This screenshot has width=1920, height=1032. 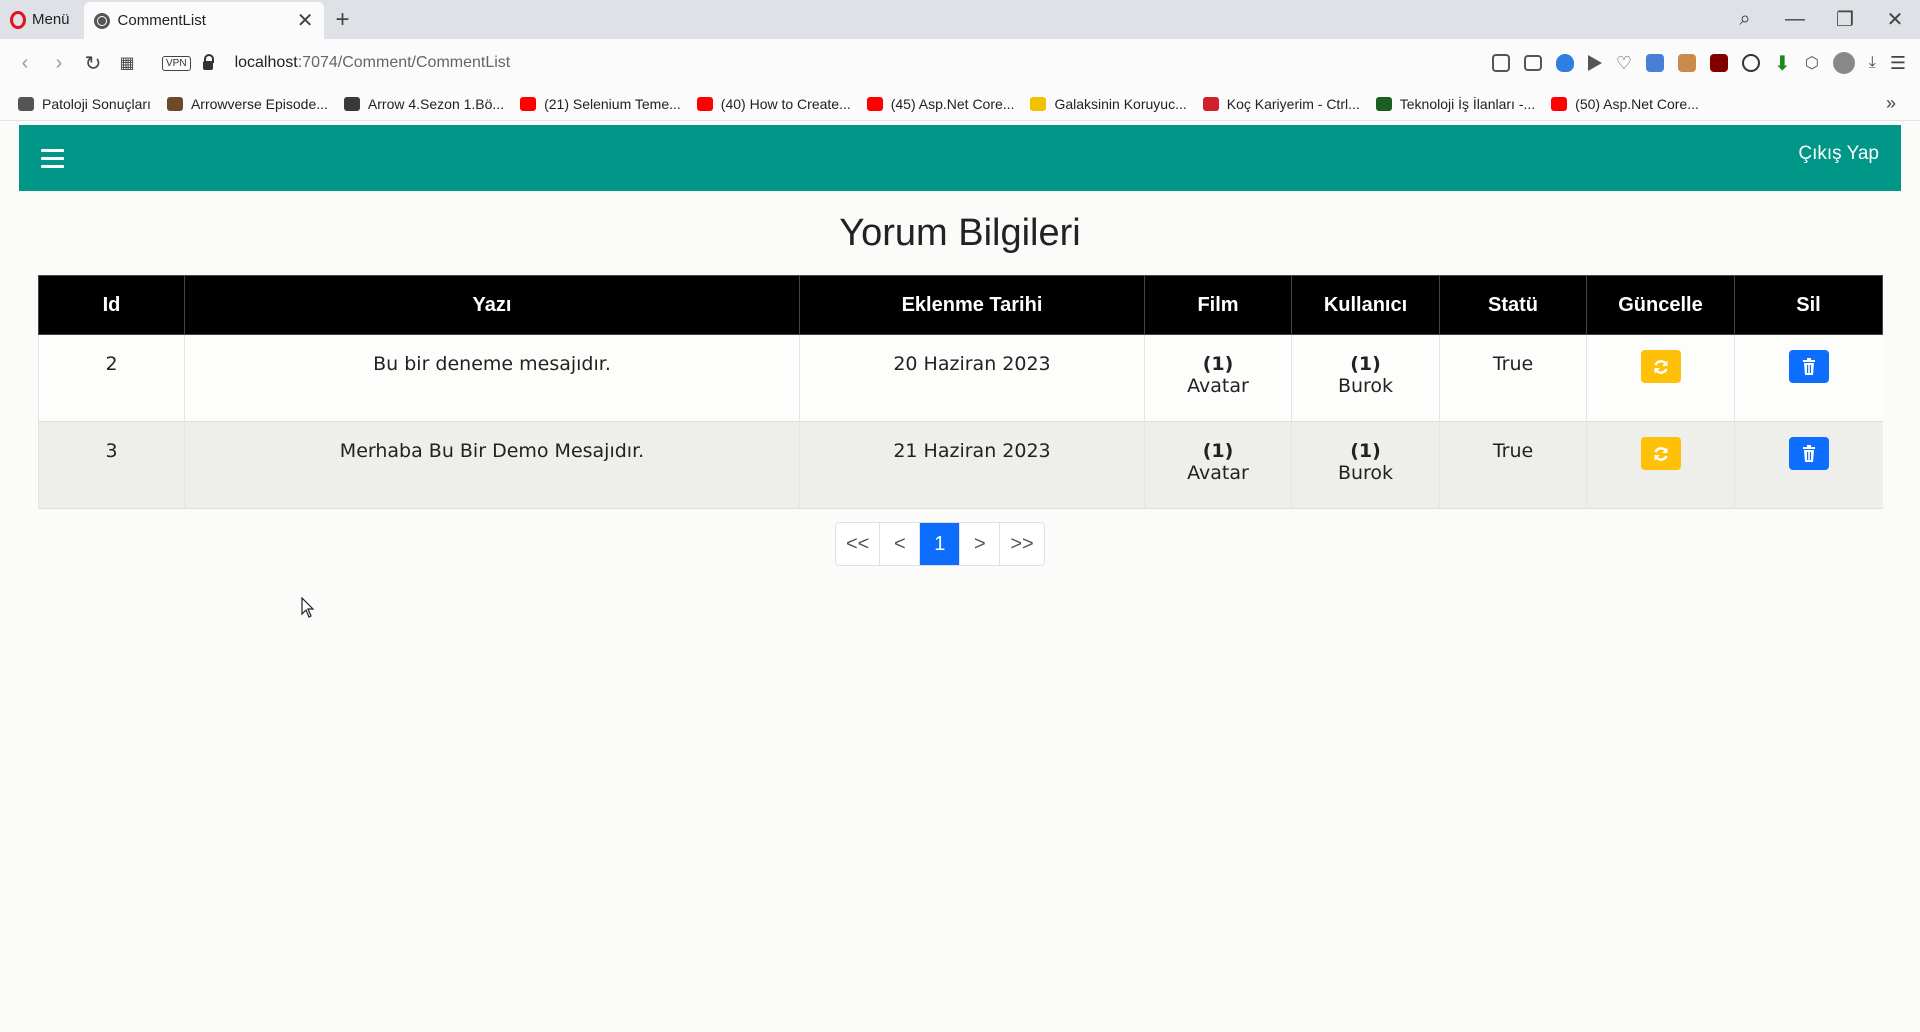 I want to click on cell-date: 20 Haziran 2023, so click(x=972, y=378).